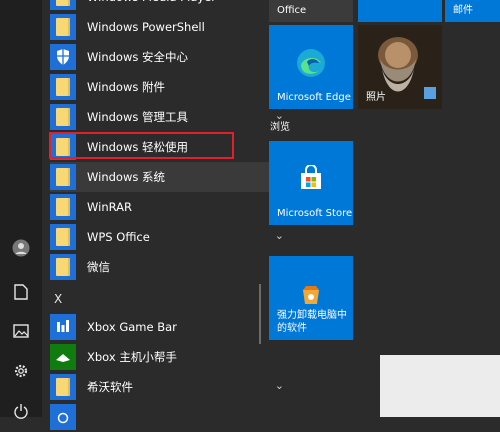 This screenshot has width=500, height=432. I want to click on app-item-label: Windows 安全中心, so click(137, 57).